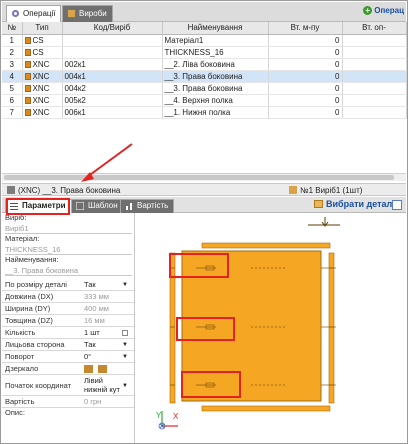 This screenshot has width=408, height=444. I want to click on param-length: Довжина (DX) 333 мм, so click(68, 297).